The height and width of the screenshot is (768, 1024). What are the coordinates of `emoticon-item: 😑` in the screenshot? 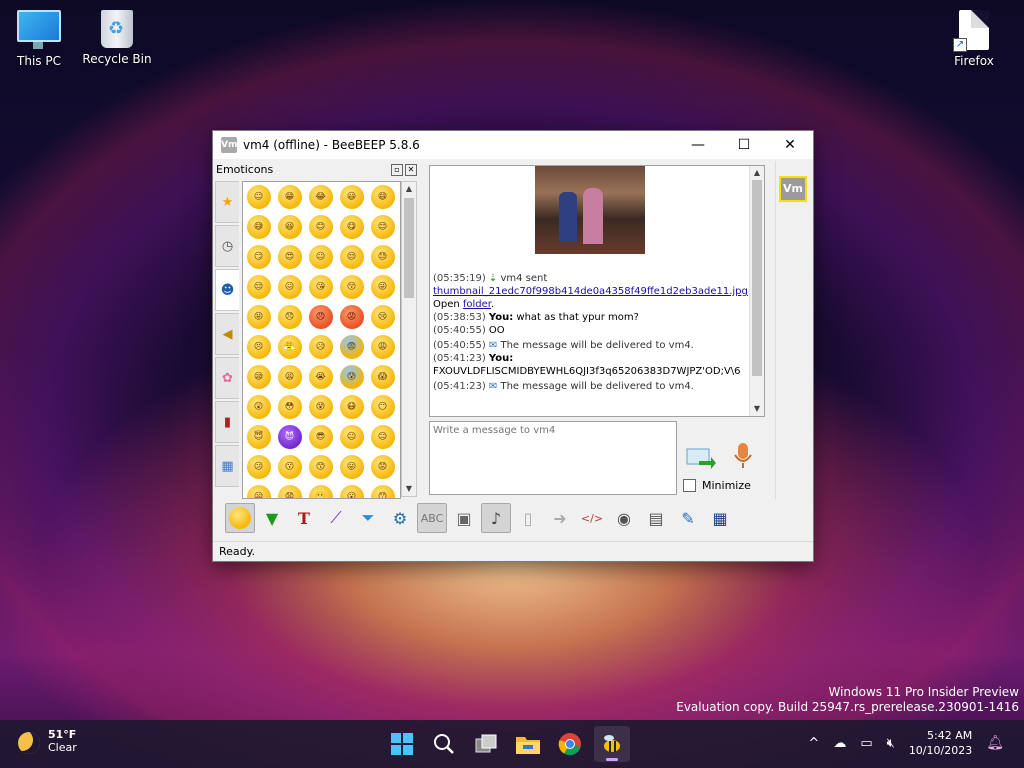 It's located at (382, 437).